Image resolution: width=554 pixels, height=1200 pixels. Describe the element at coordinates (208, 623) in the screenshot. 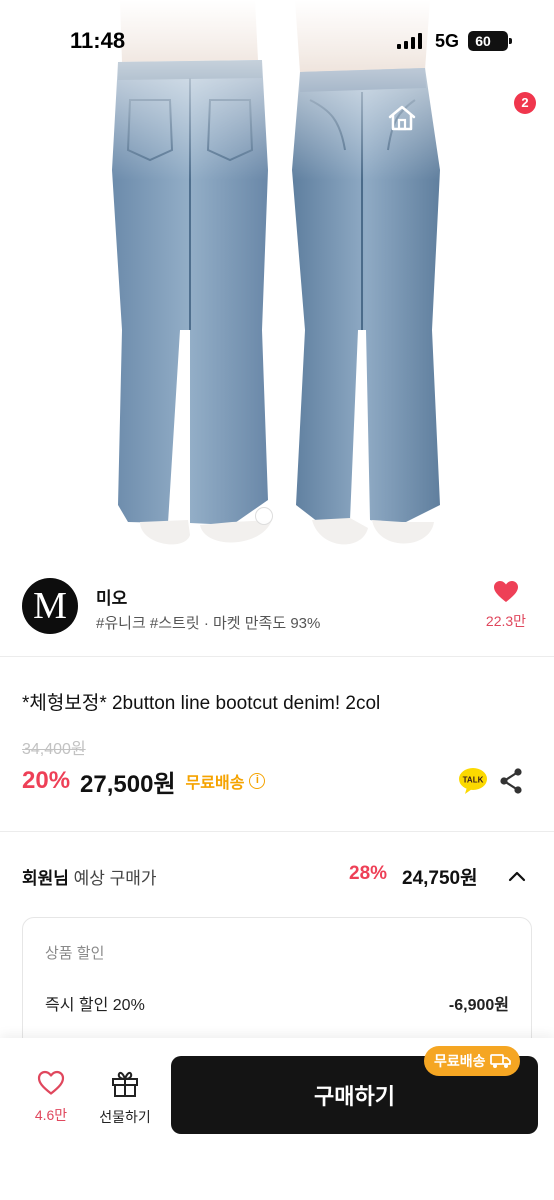

I see `seller-tags: #유니크 #스트릿 · 마켓 만족도 93%` at that location.